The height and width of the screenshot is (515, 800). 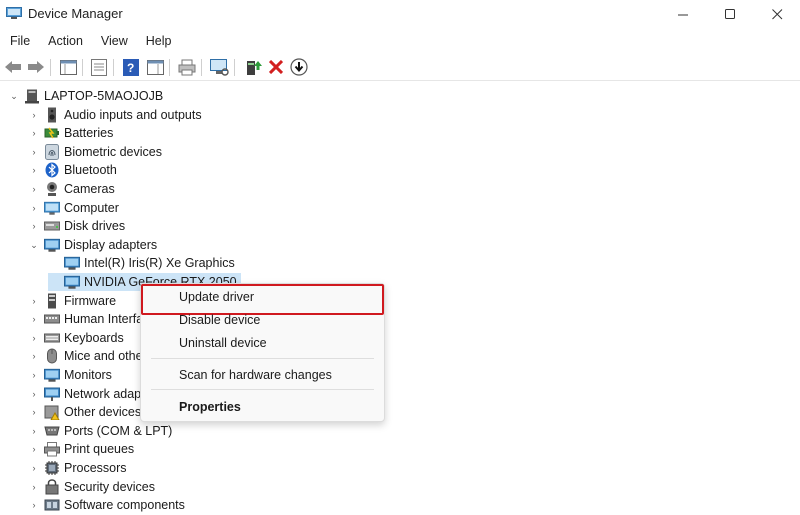 I want to click on tree-item-label: Biometric devices, so click(x=113, y=152).